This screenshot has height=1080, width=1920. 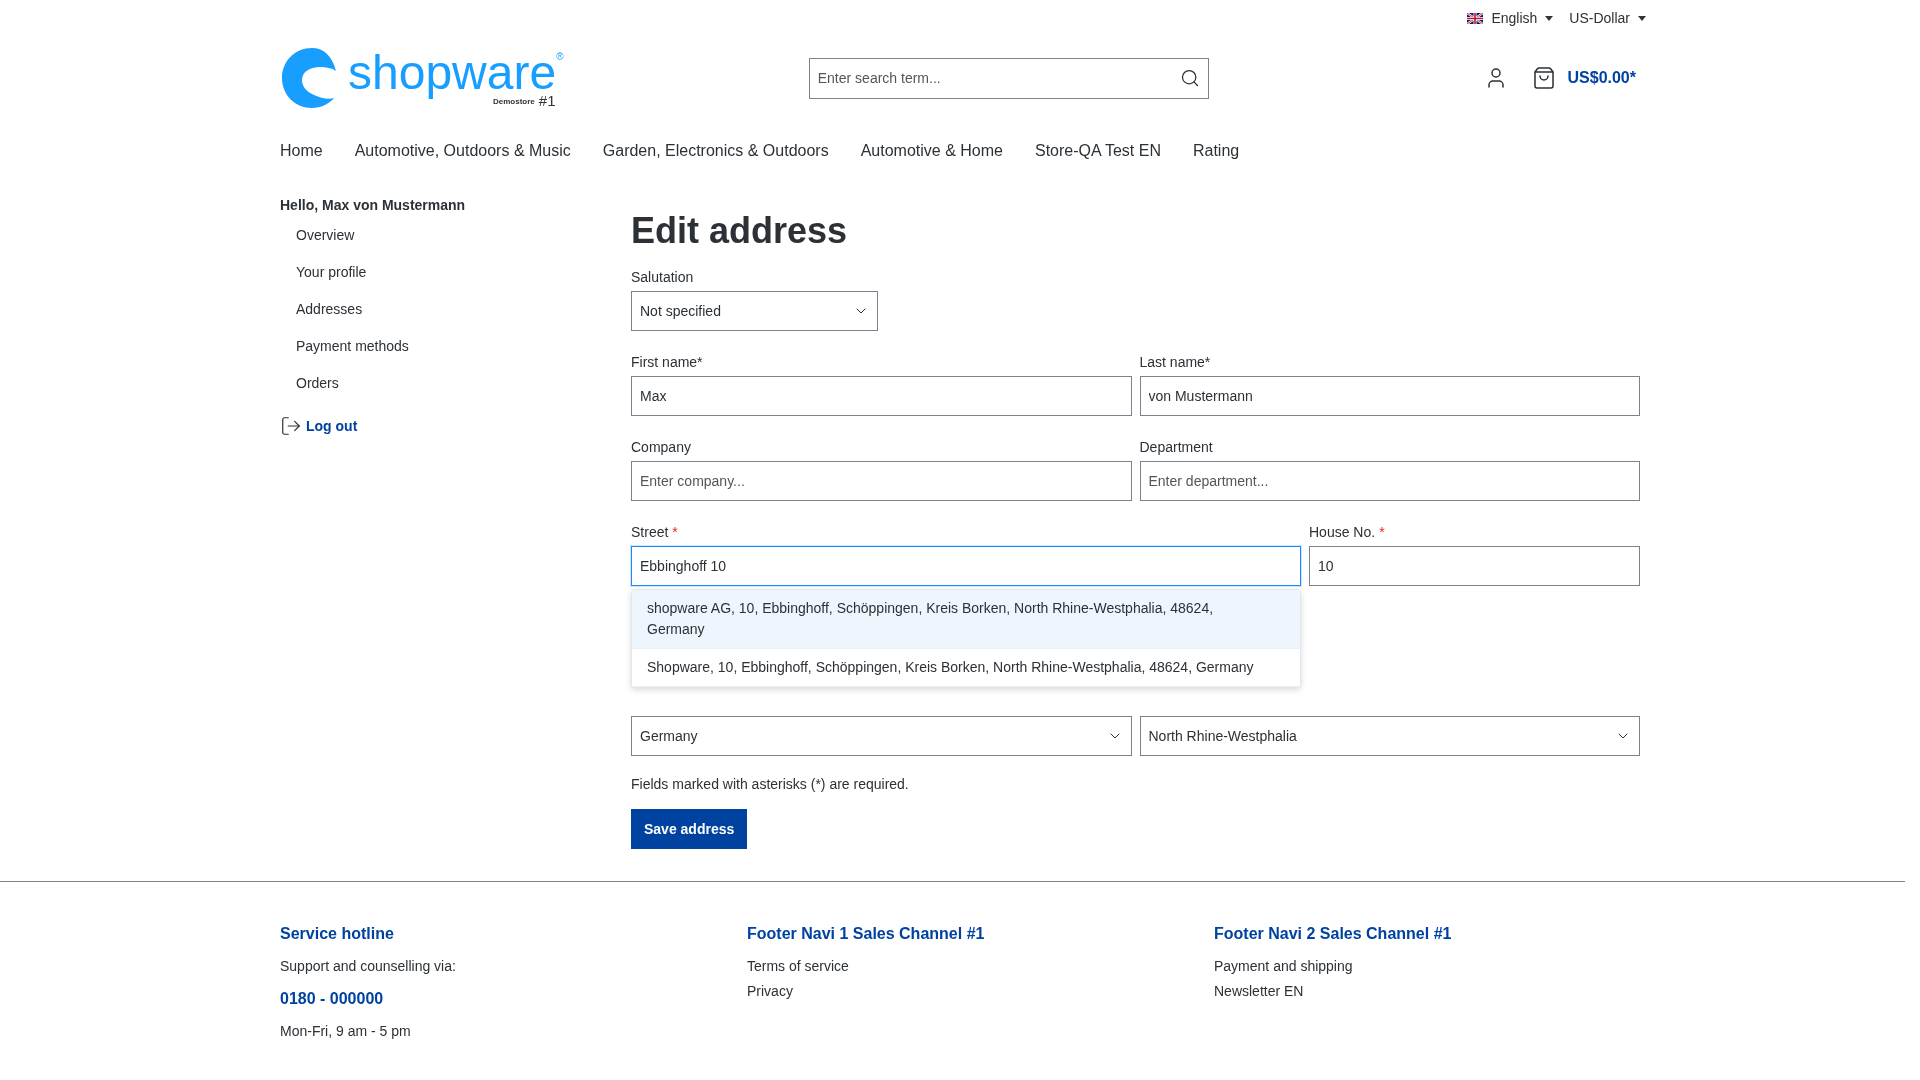 What do you see at coordinates (1475, 18) in the screenshot?
I see `flag-icon` at bounding box center [1475, 18].